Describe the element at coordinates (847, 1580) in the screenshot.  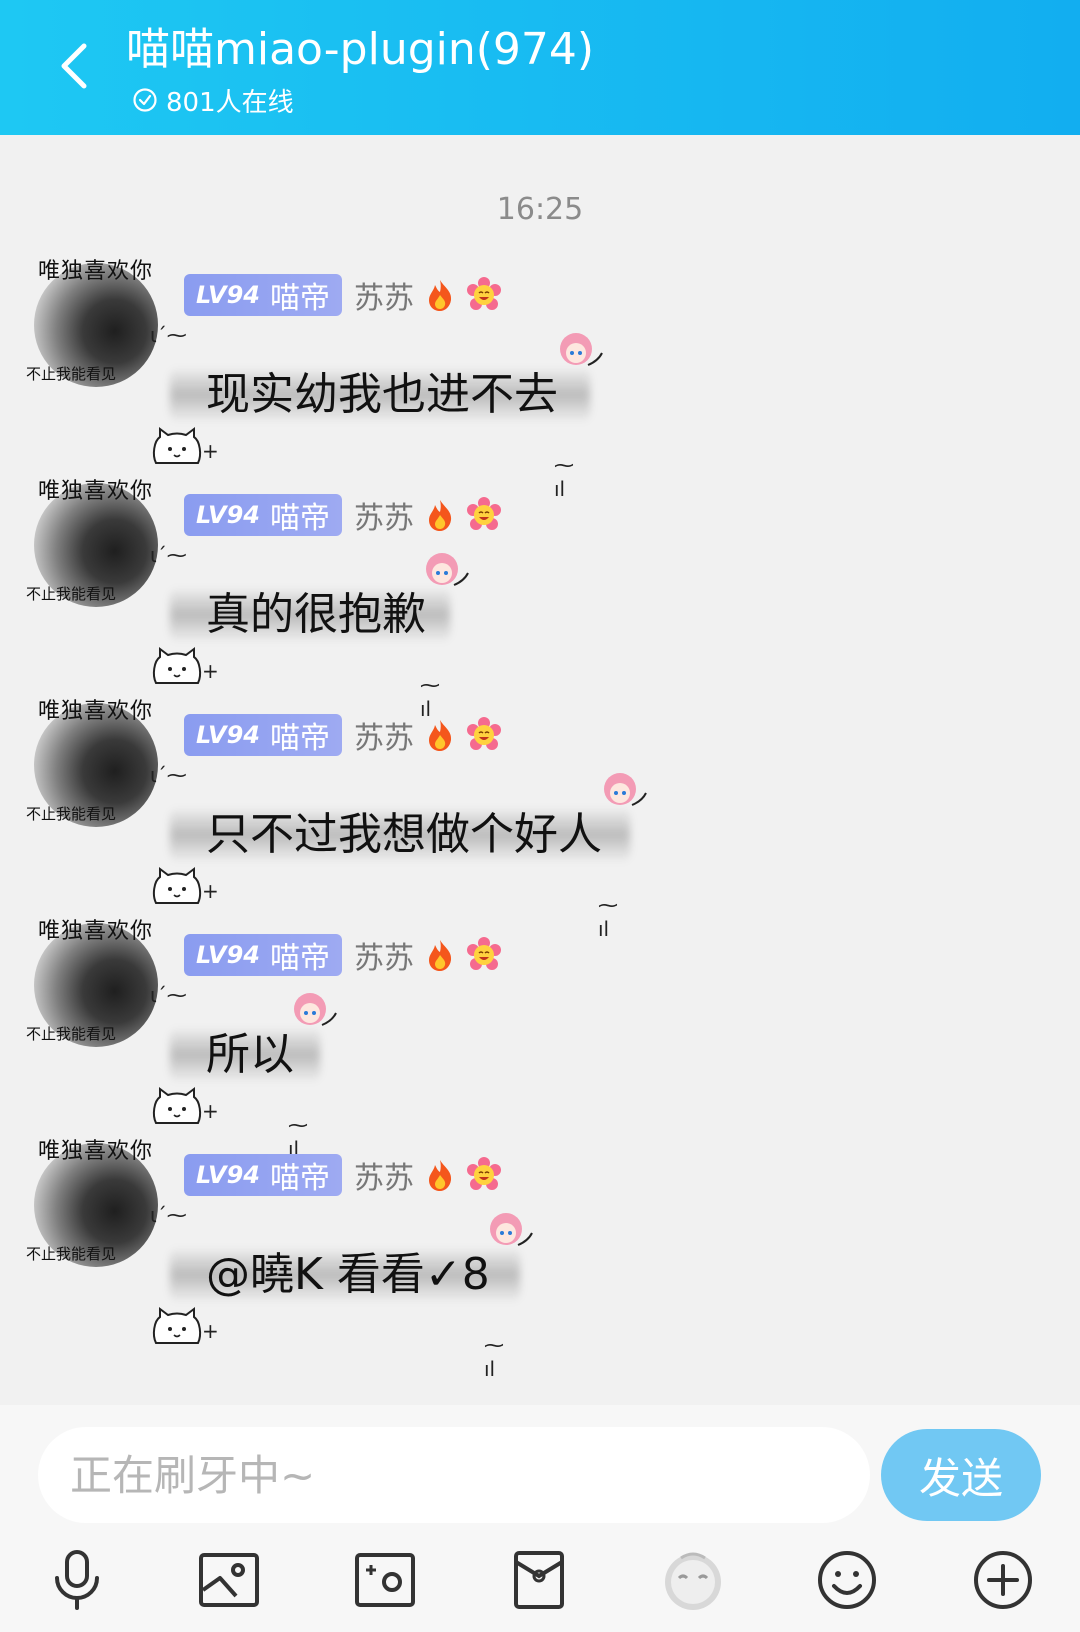
I see `emoji-button` at that location.